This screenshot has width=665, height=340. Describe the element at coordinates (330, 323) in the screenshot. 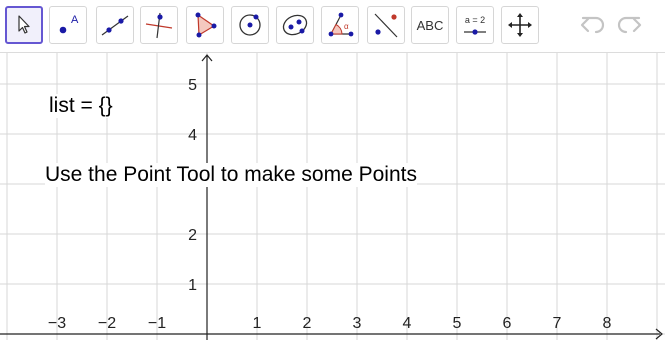

I see `x-axis-labels: −3 −2 −1 1 2 3 4 5 6 7 8` at that location.